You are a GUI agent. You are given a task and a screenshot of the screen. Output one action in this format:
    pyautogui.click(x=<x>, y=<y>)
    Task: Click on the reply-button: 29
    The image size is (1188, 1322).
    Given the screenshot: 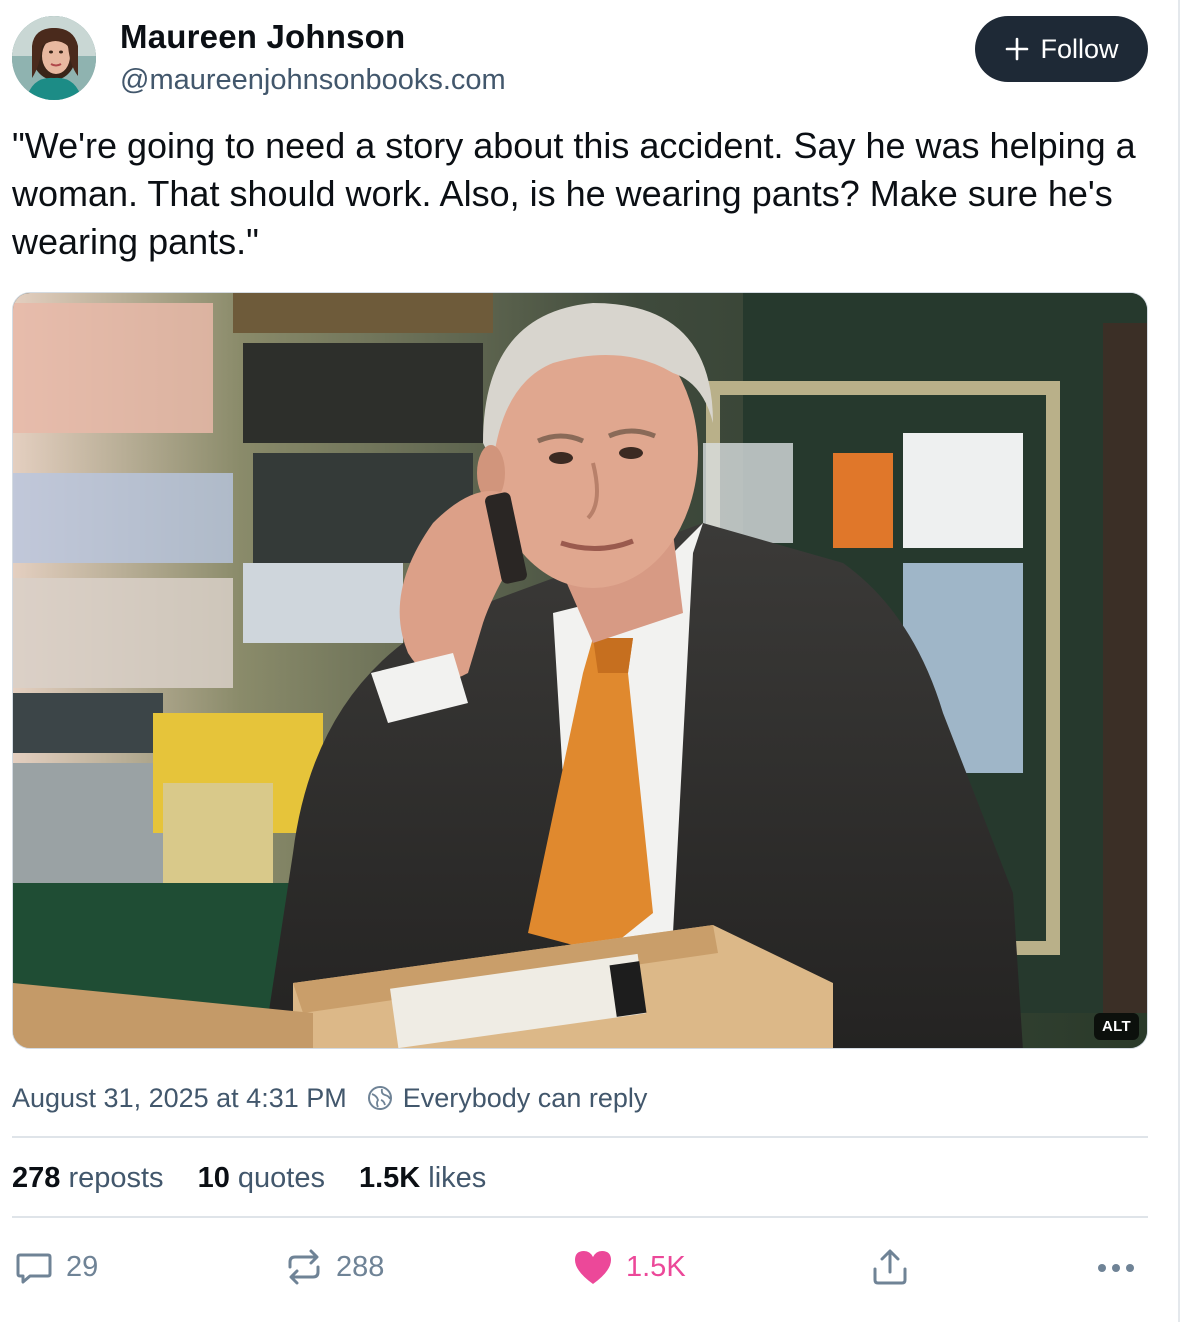 What is the action you would take?
    pyautogui.click(x=56, y=1267)
    